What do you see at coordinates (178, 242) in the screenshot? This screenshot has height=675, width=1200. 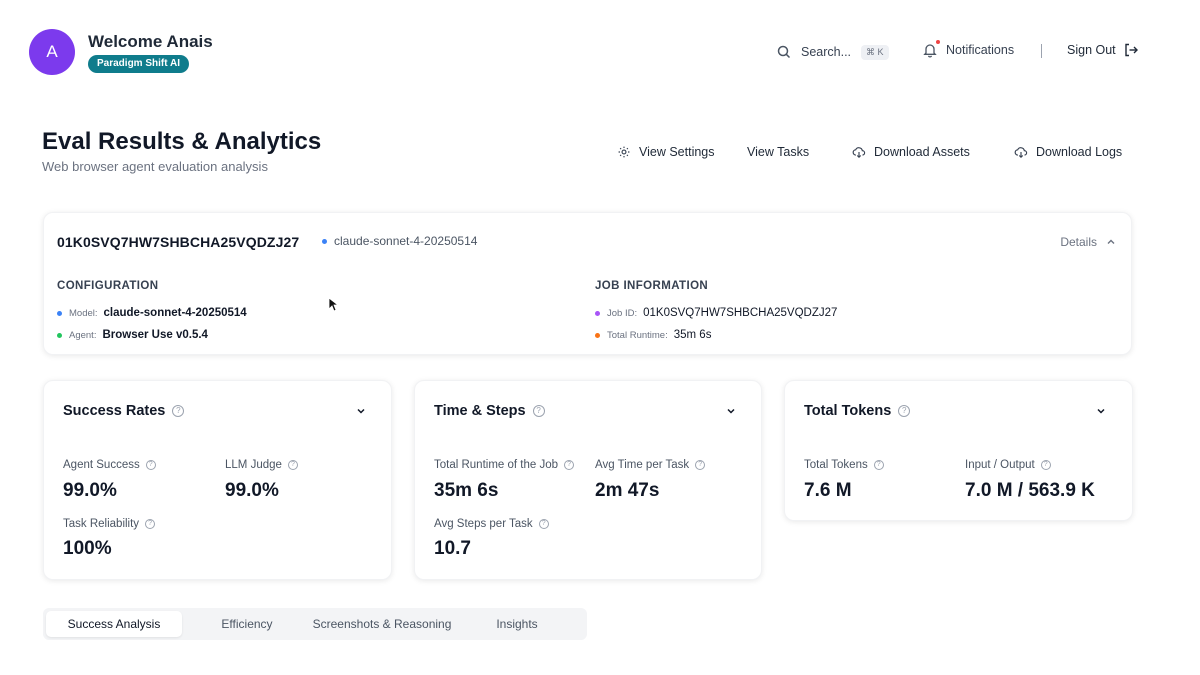 I see `job-id-title: 01K0SVQ7HW7SHBCHA25VQDZJ27` at bounding box center [178, 242].